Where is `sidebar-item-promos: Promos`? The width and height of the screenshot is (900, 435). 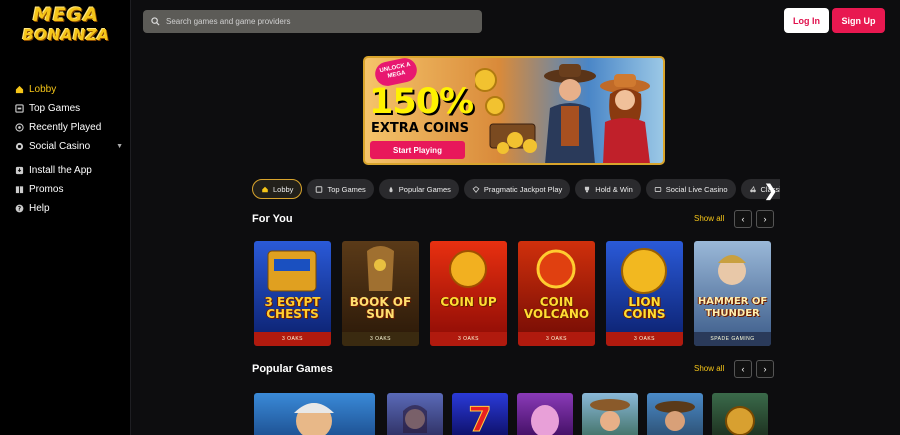
sidebar-item-promos: Promos is located at coordinates (69, 189).